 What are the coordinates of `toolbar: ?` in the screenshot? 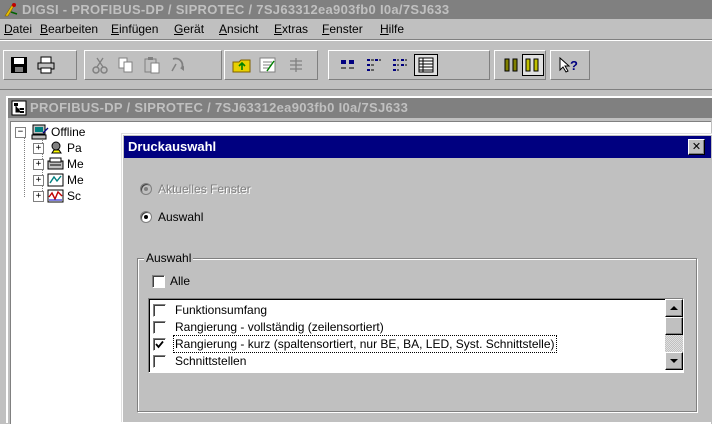 It's located at (356, 65).